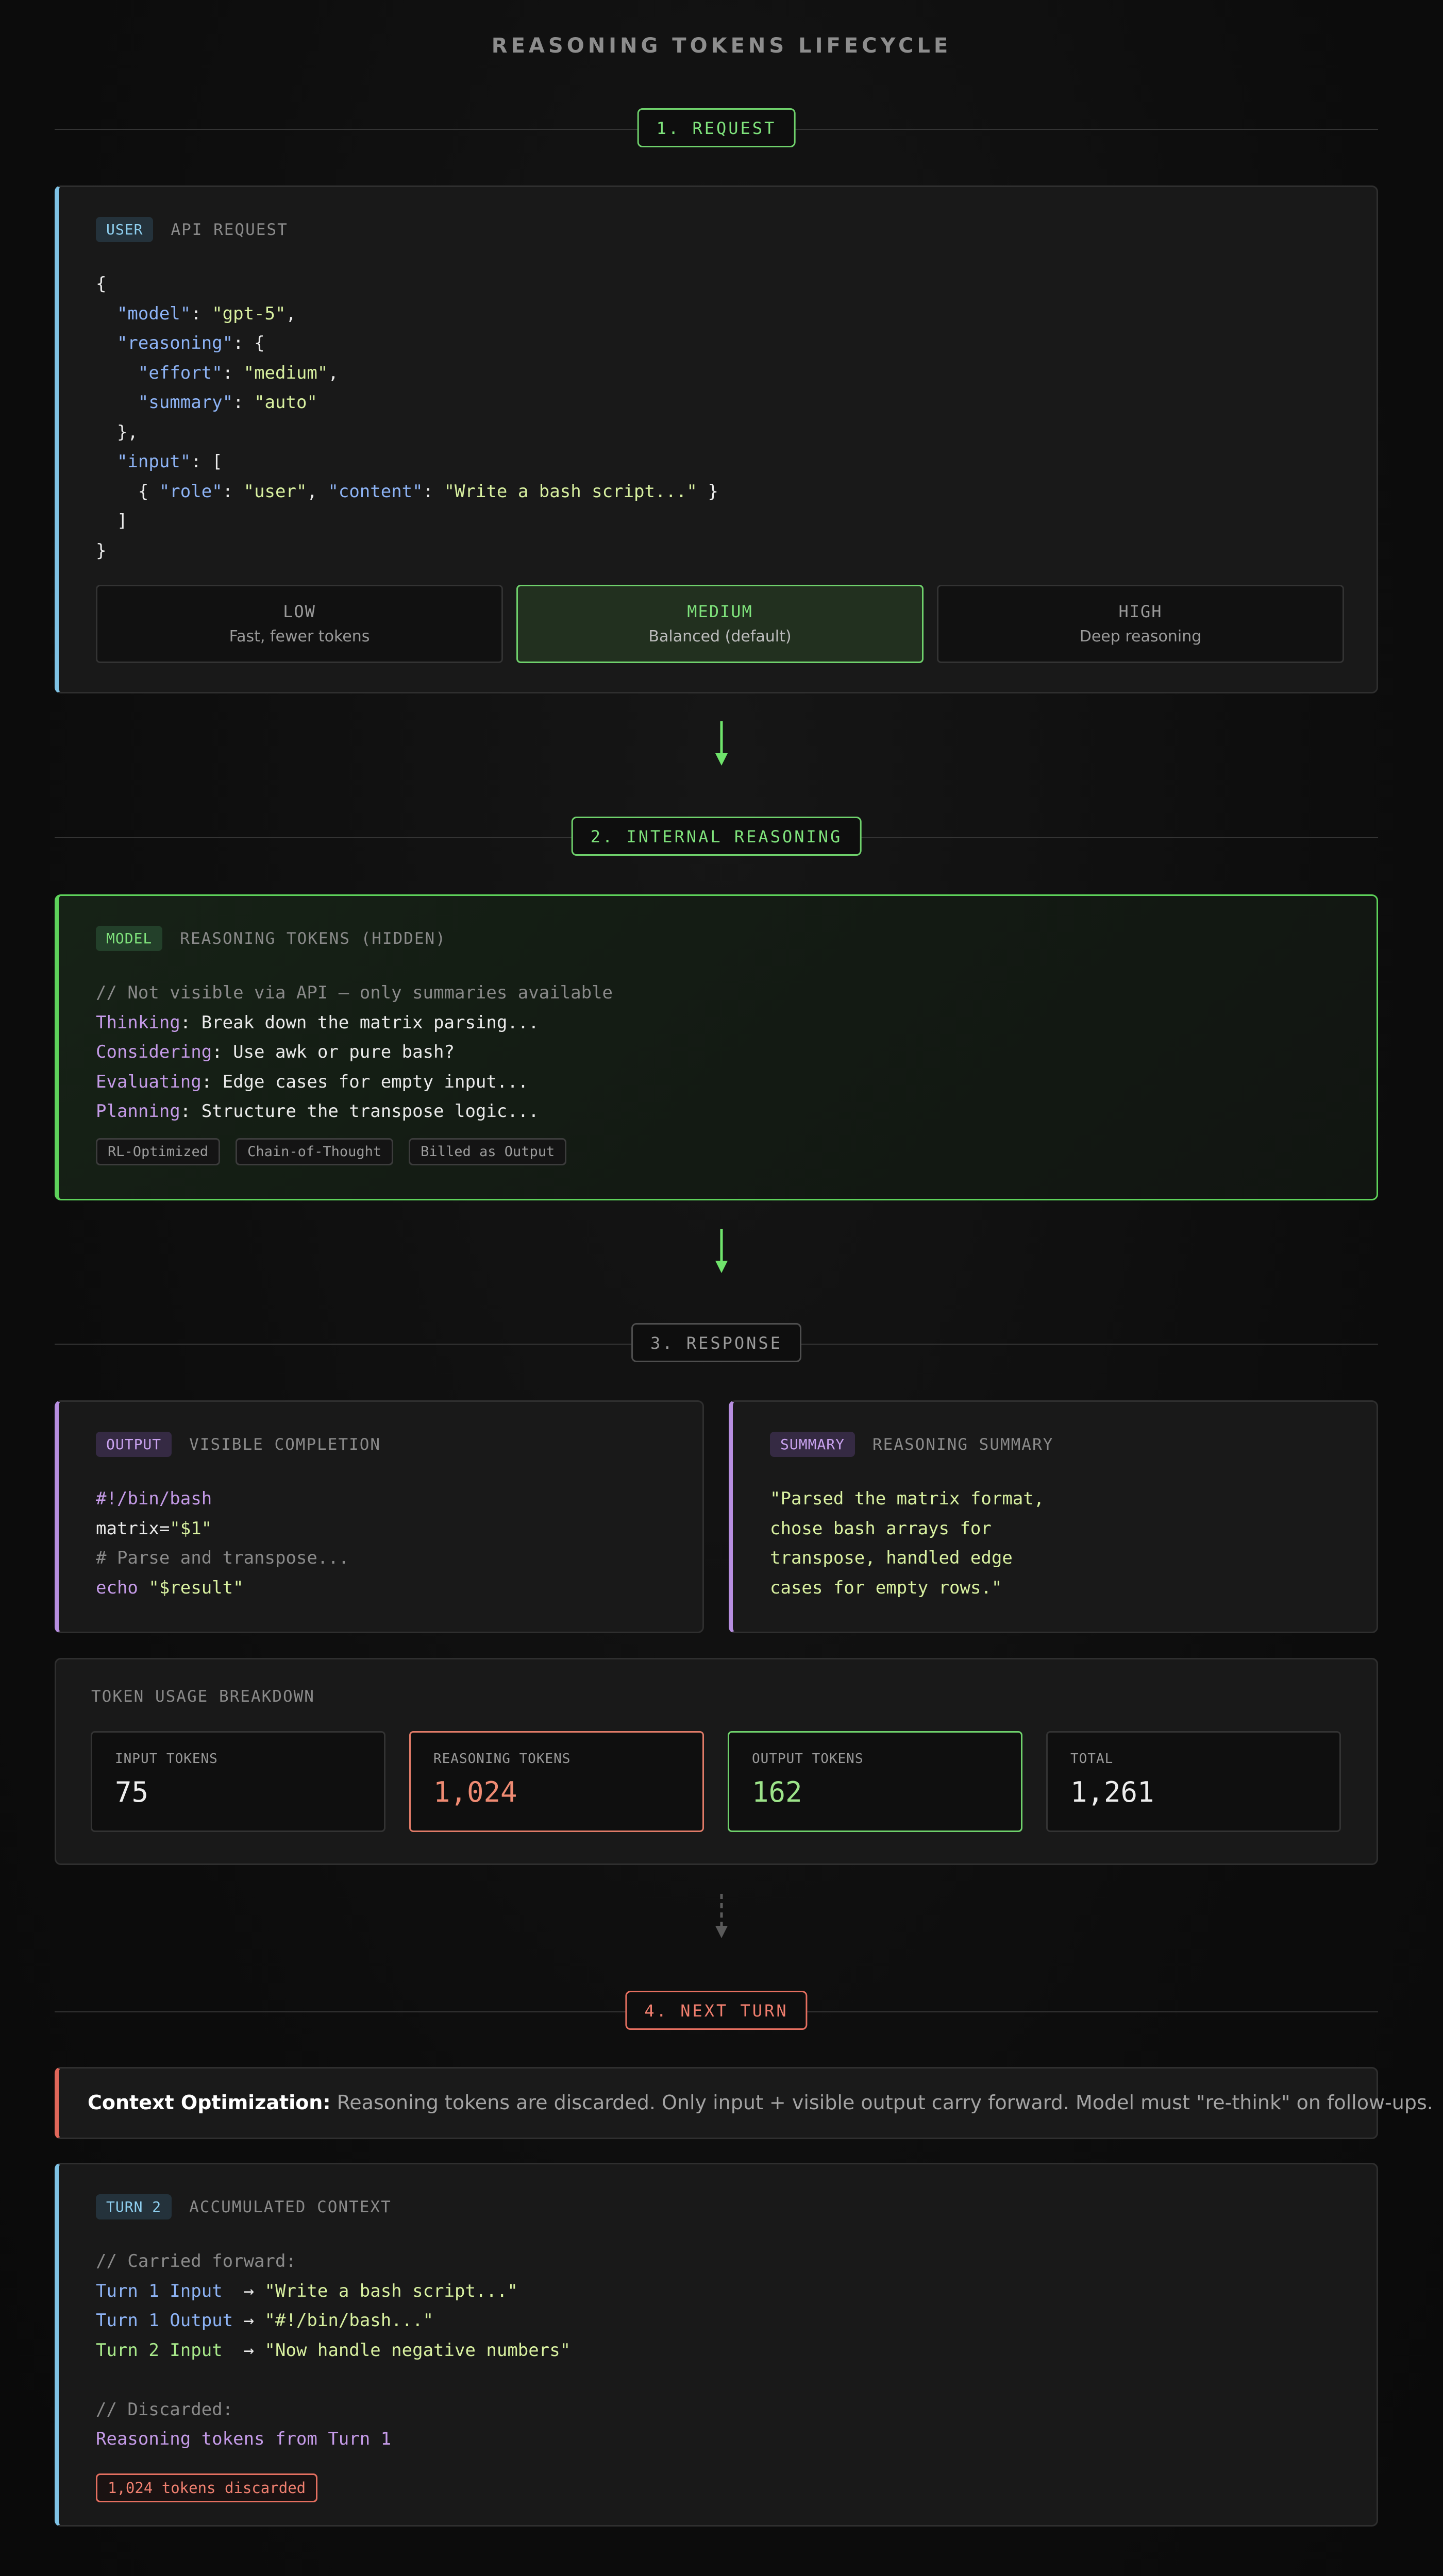 Image resolution: width=1443 pixels, height=2576 pixels. What do you see at coordinates (556, 1781) in the screenshot?
I see `stat-reasoning-tokens: REASONING TOKENS 1,024` at bounding box center [556, 1781].